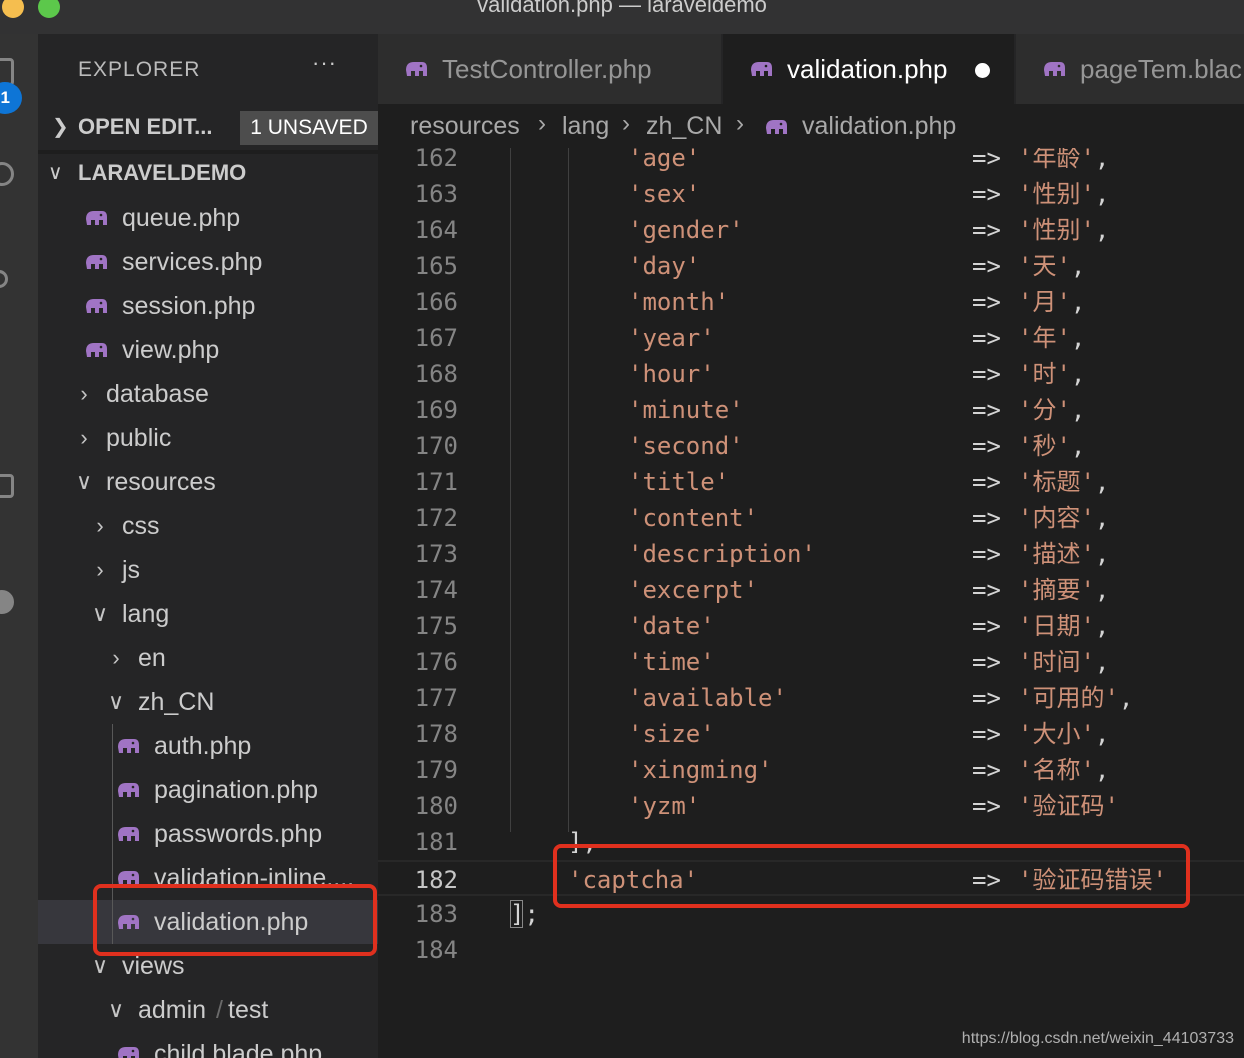 The width and height of the screenshot is (1244, 1058). I want to click on tree-file: services.php, so click(208, 262).